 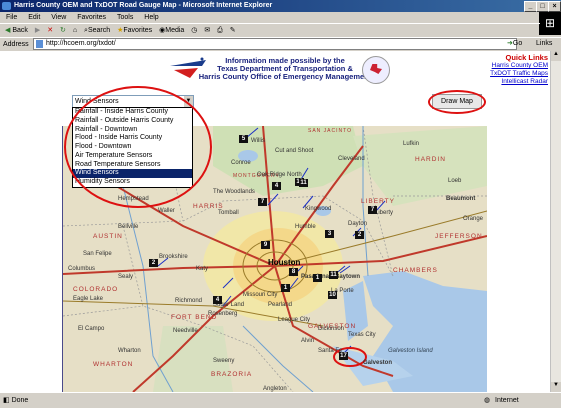 What do you see at coordinates (265, 245) in the screenshot?
I see `sensor-marker: 9` at bounding box center [265, 245].